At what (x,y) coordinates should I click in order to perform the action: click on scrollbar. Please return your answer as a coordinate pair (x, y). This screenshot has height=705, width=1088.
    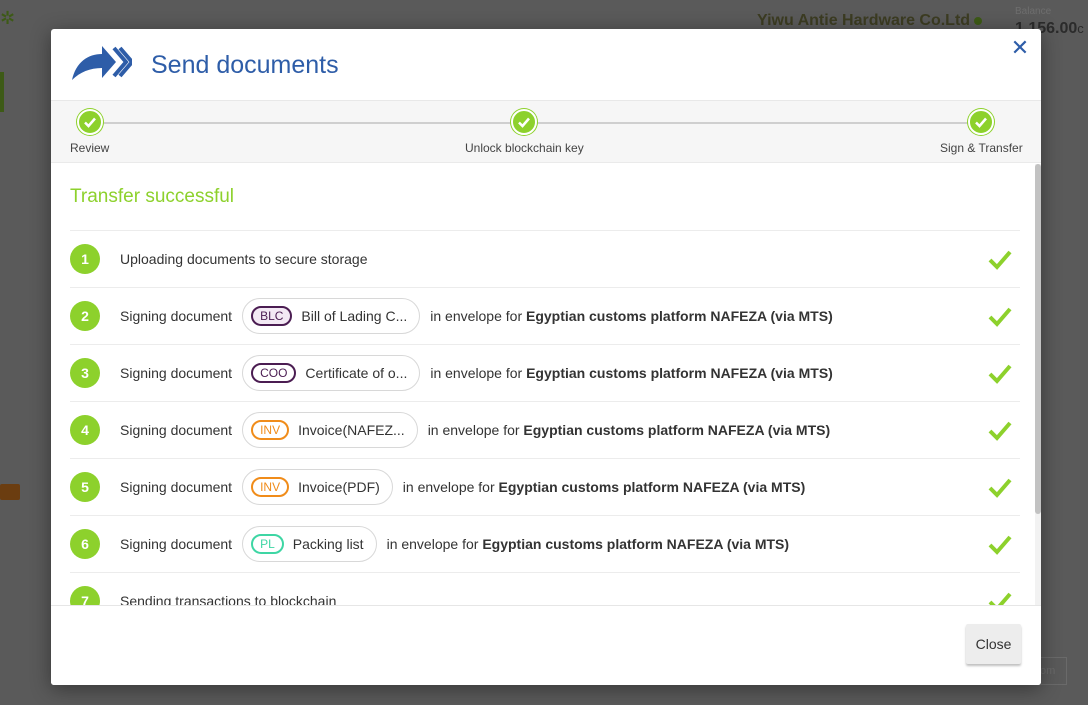
    Looking at the image, I should click on (1038, 384).